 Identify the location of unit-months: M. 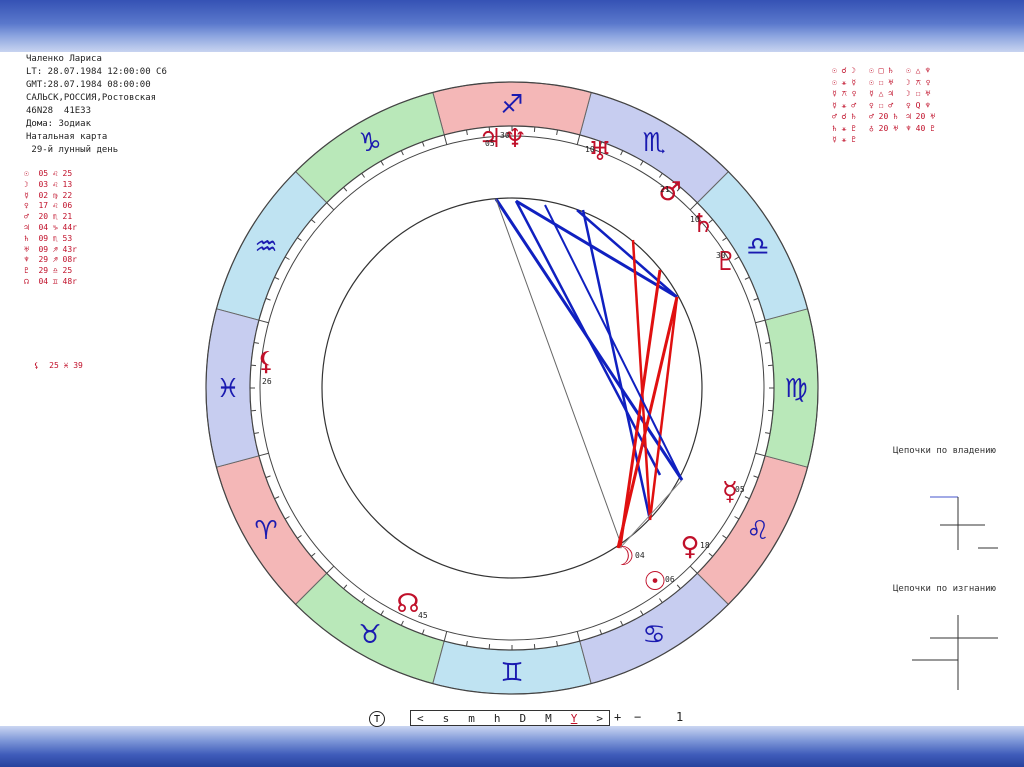
(548, 718).